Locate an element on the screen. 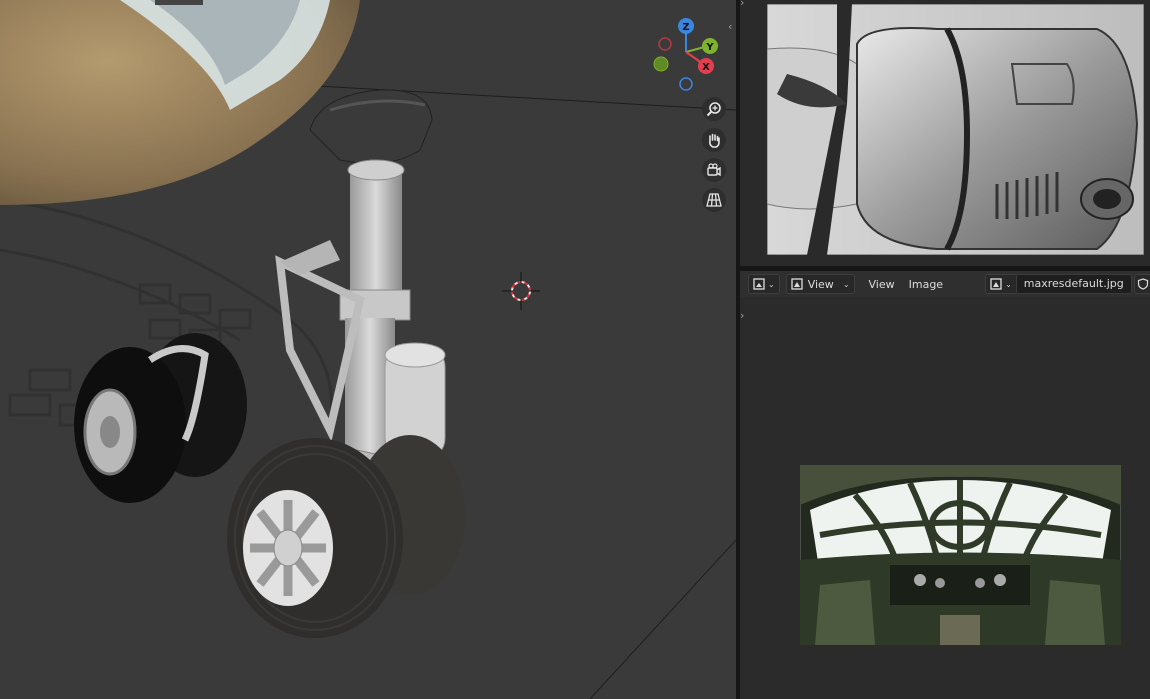 The width and height of the screenshot is (1150, 699). zoom-icon is located at coordinates (713, 109).